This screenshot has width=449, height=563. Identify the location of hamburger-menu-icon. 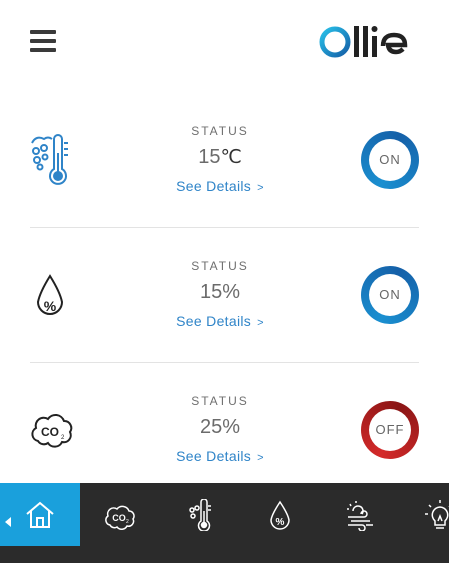
(43, 42).